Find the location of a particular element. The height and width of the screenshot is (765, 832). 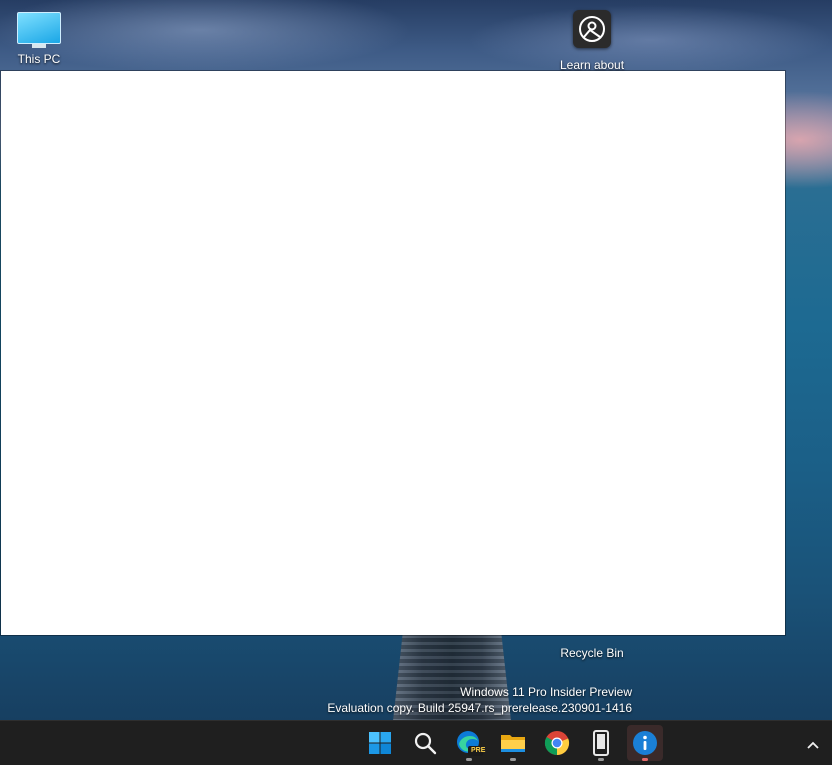

info-icon is located at coordinates (645, 743).